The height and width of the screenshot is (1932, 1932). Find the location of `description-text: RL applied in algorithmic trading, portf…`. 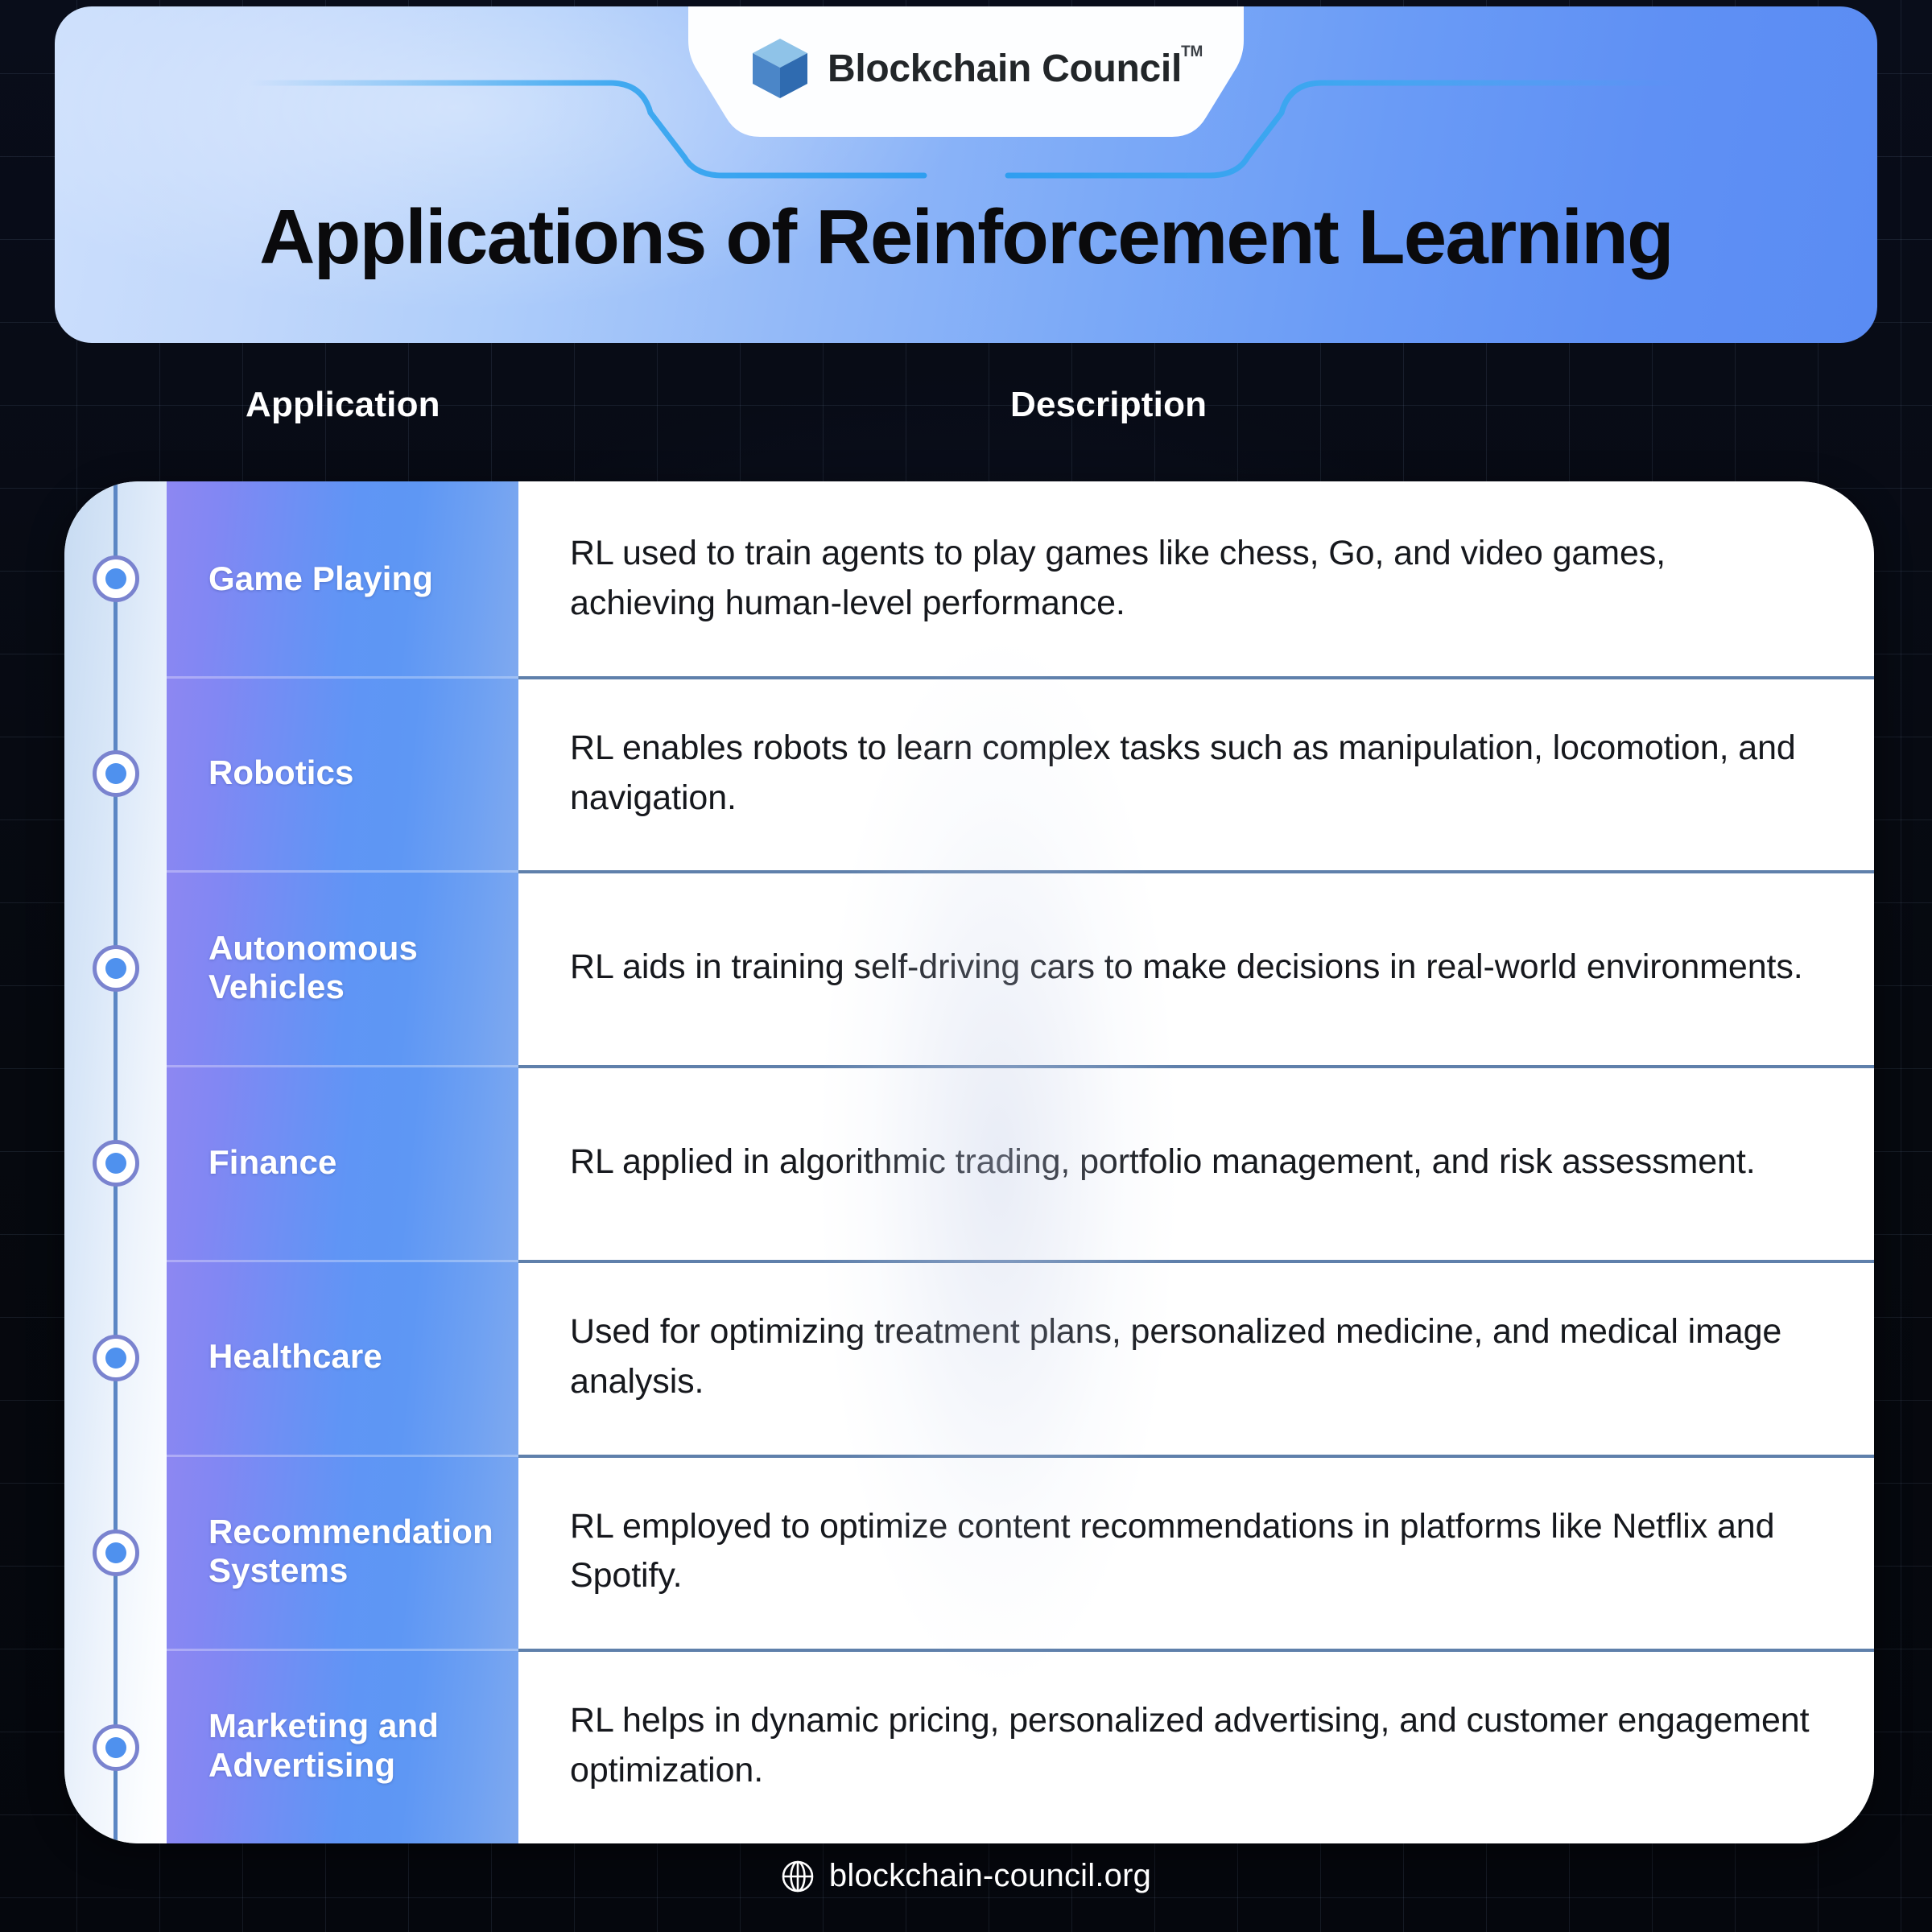

description-text: RL applied in algorithmic trading, portf… is located at coordinates (1163, 1162).